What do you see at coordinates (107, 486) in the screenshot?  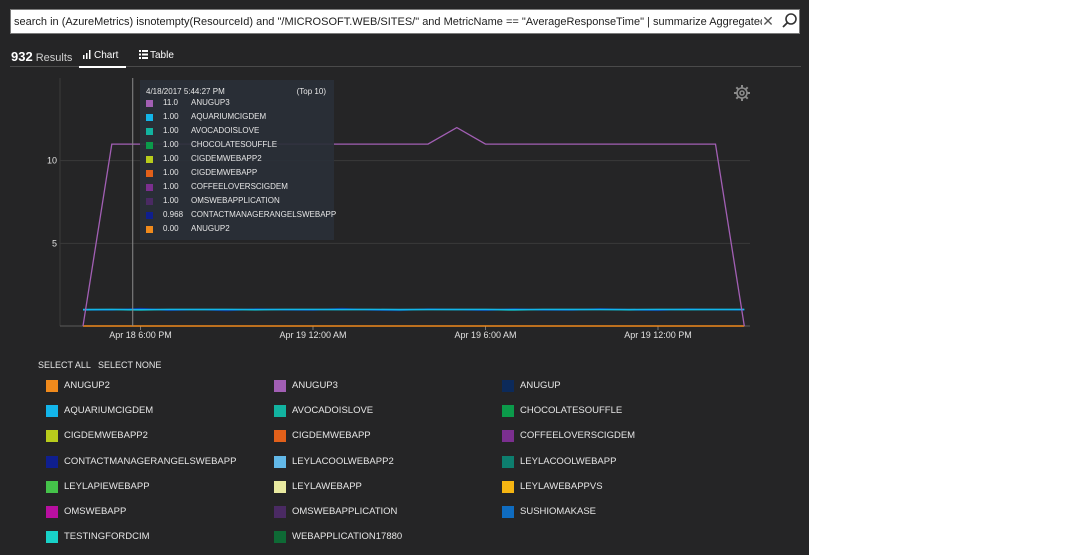 I see `legend-label: LEYLAPIEWEBAPP` at bounding box center [107, 486].